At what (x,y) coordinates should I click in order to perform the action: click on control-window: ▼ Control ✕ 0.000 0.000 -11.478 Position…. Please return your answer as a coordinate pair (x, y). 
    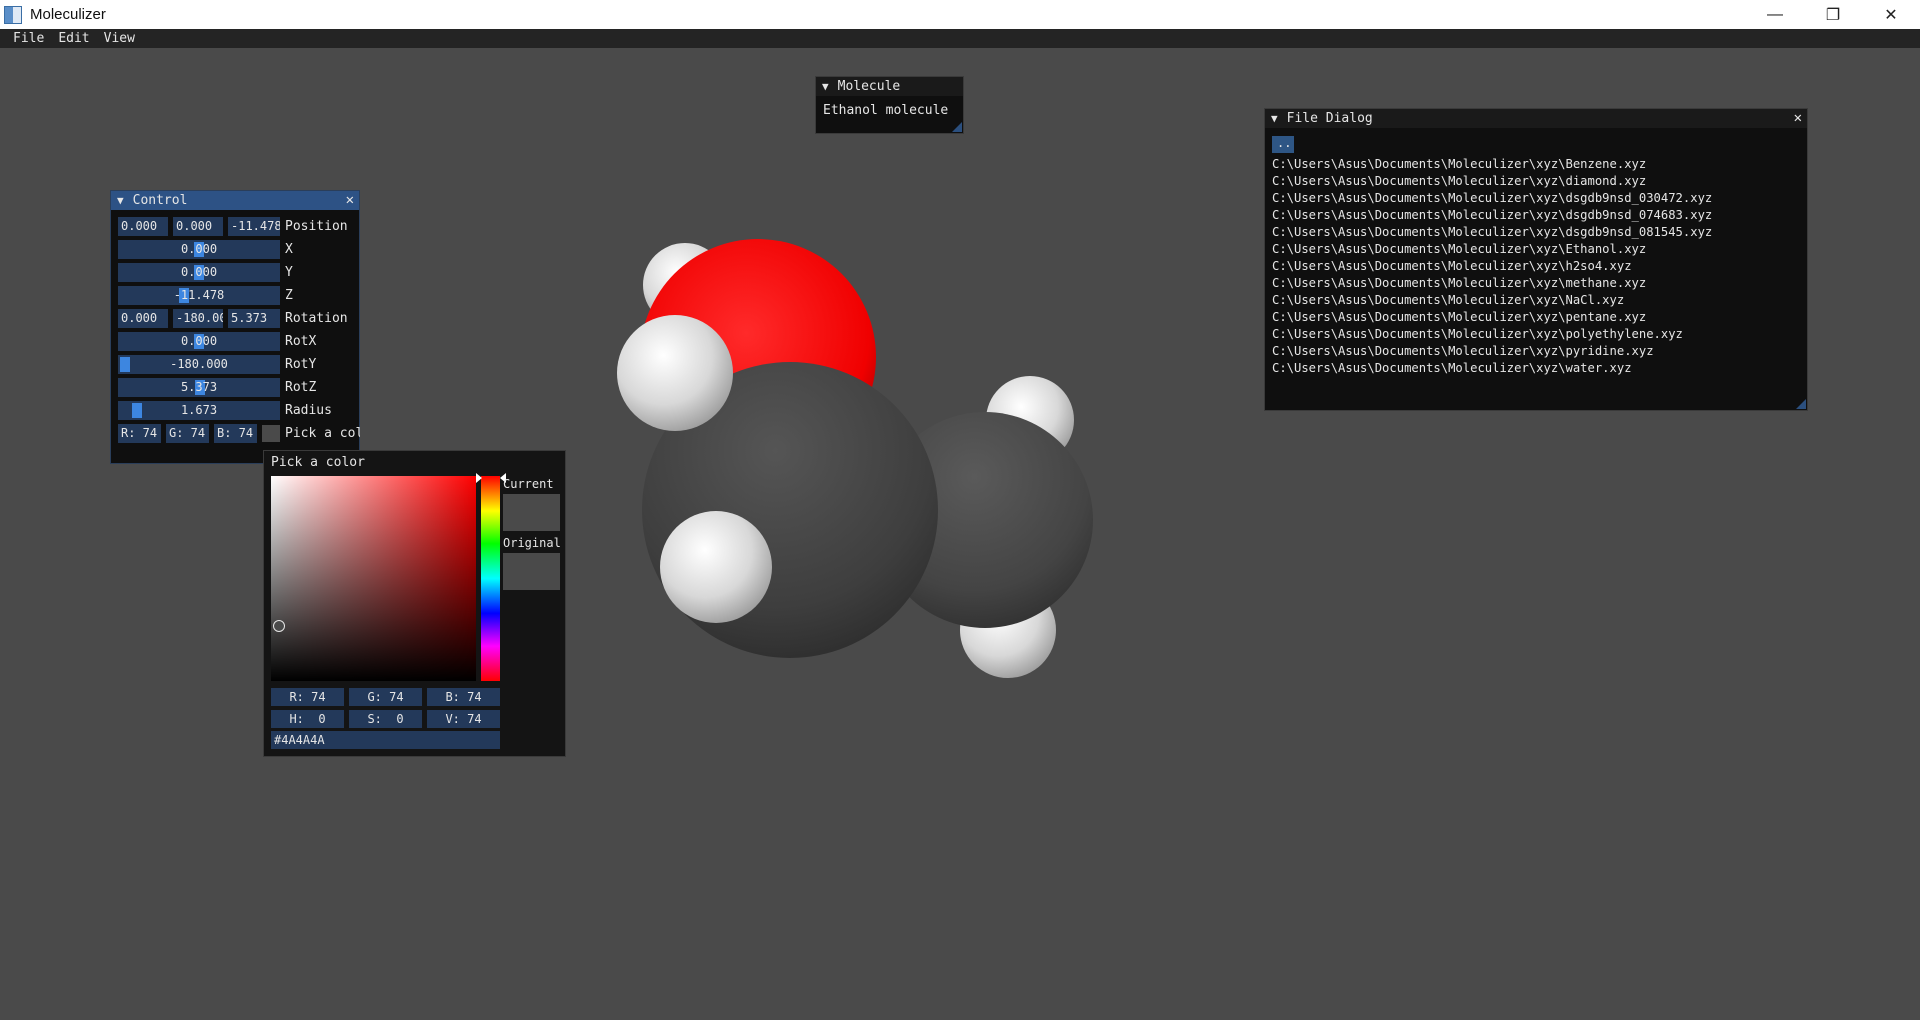
    Looking at the image, I should click on (235, 327).